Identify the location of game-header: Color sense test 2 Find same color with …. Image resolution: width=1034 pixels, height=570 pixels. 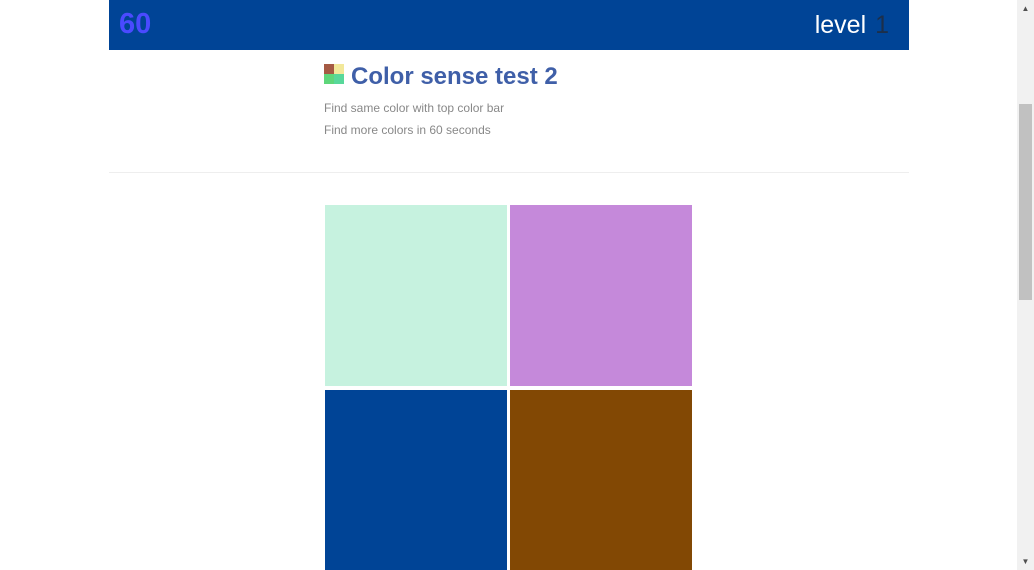
(441, 101).